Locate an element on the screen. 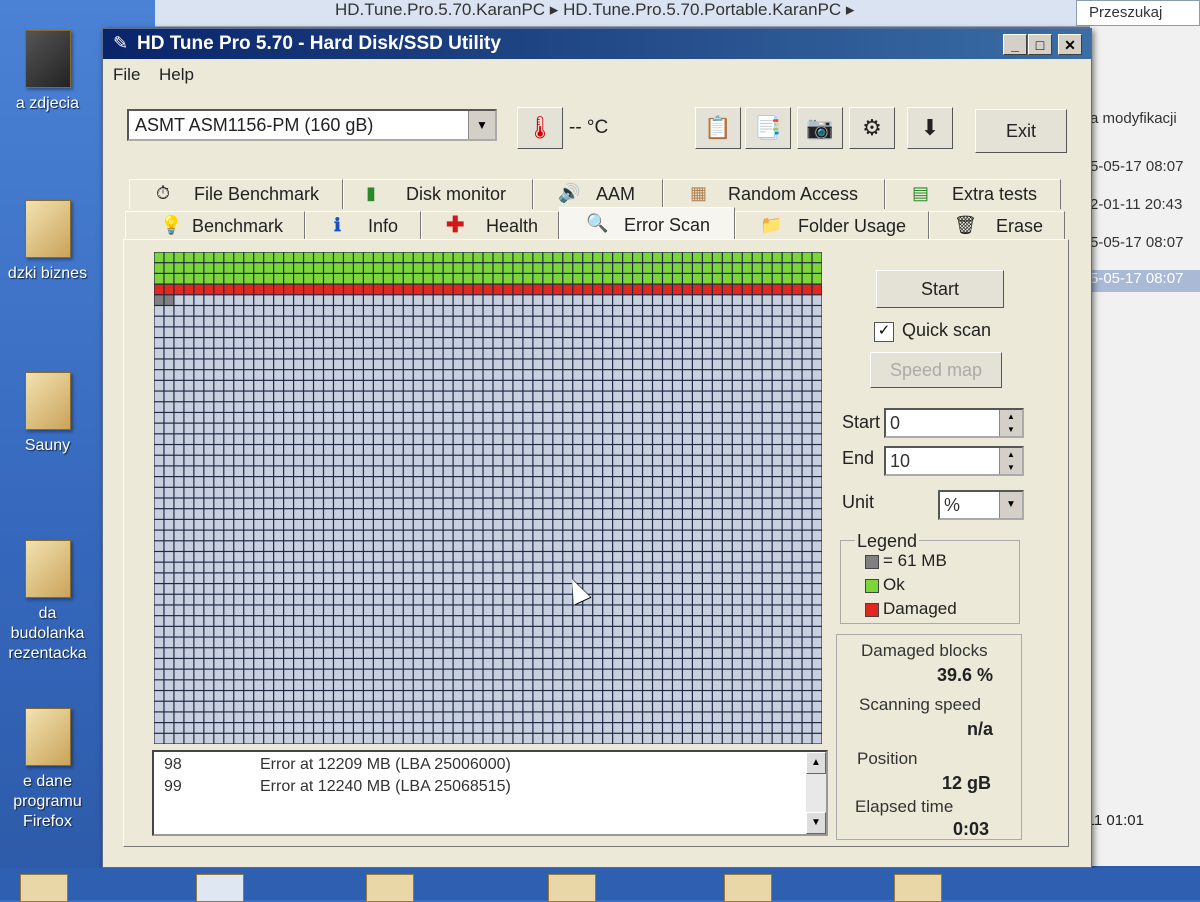  desktop-icon: e dane programu Firefox is located at coordinates (47, 770).